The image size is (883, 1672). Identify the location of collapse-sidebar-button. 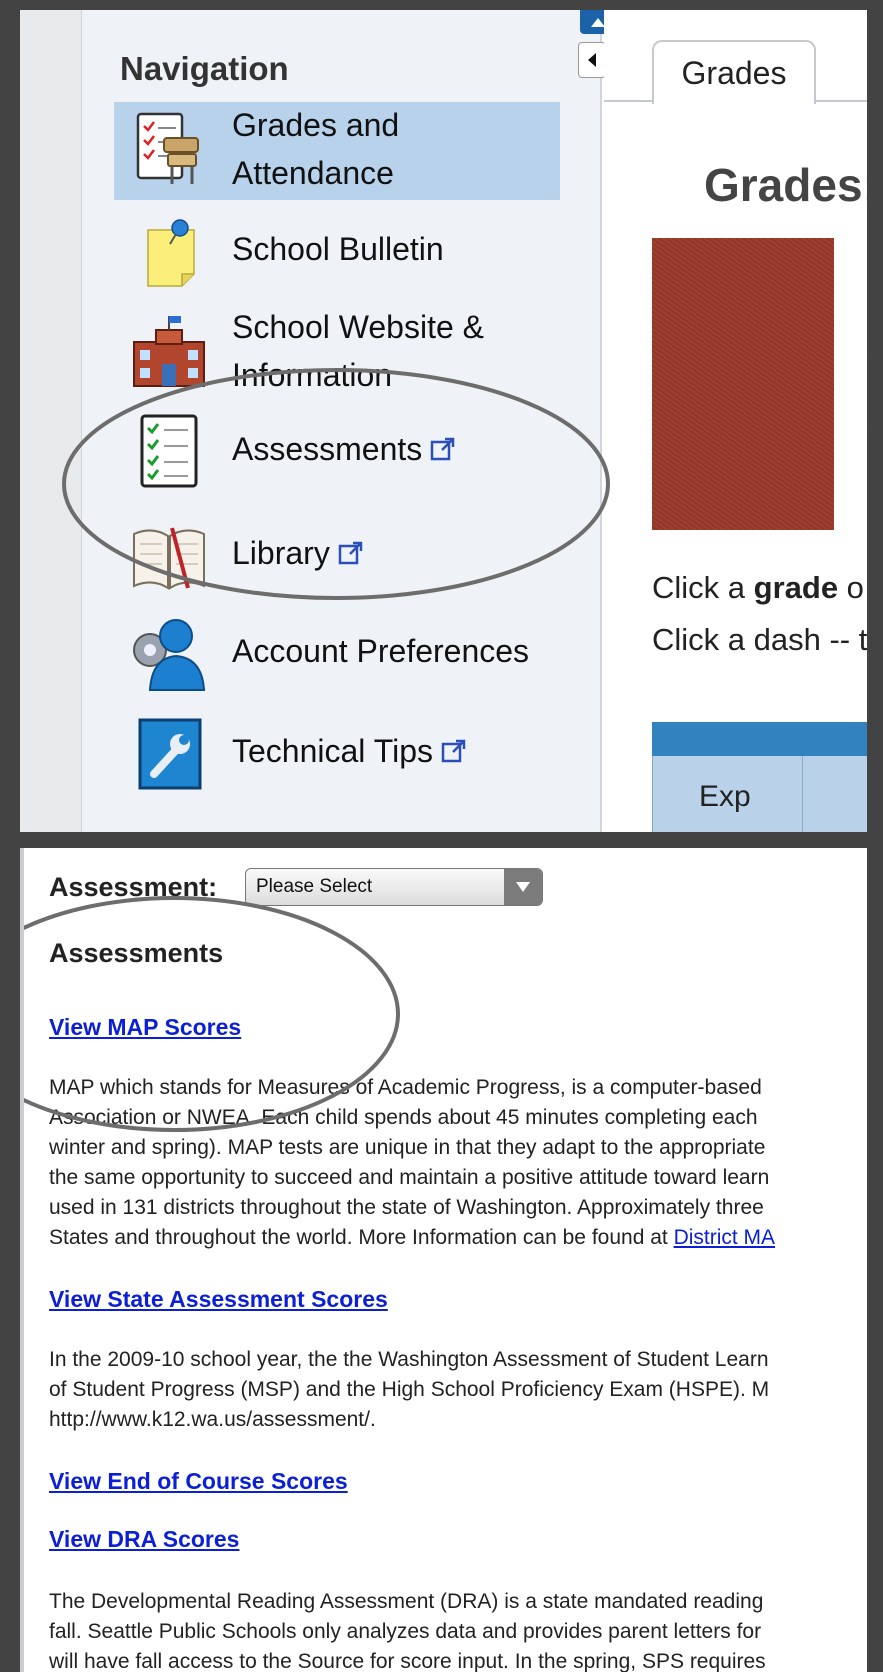
(592, 60).